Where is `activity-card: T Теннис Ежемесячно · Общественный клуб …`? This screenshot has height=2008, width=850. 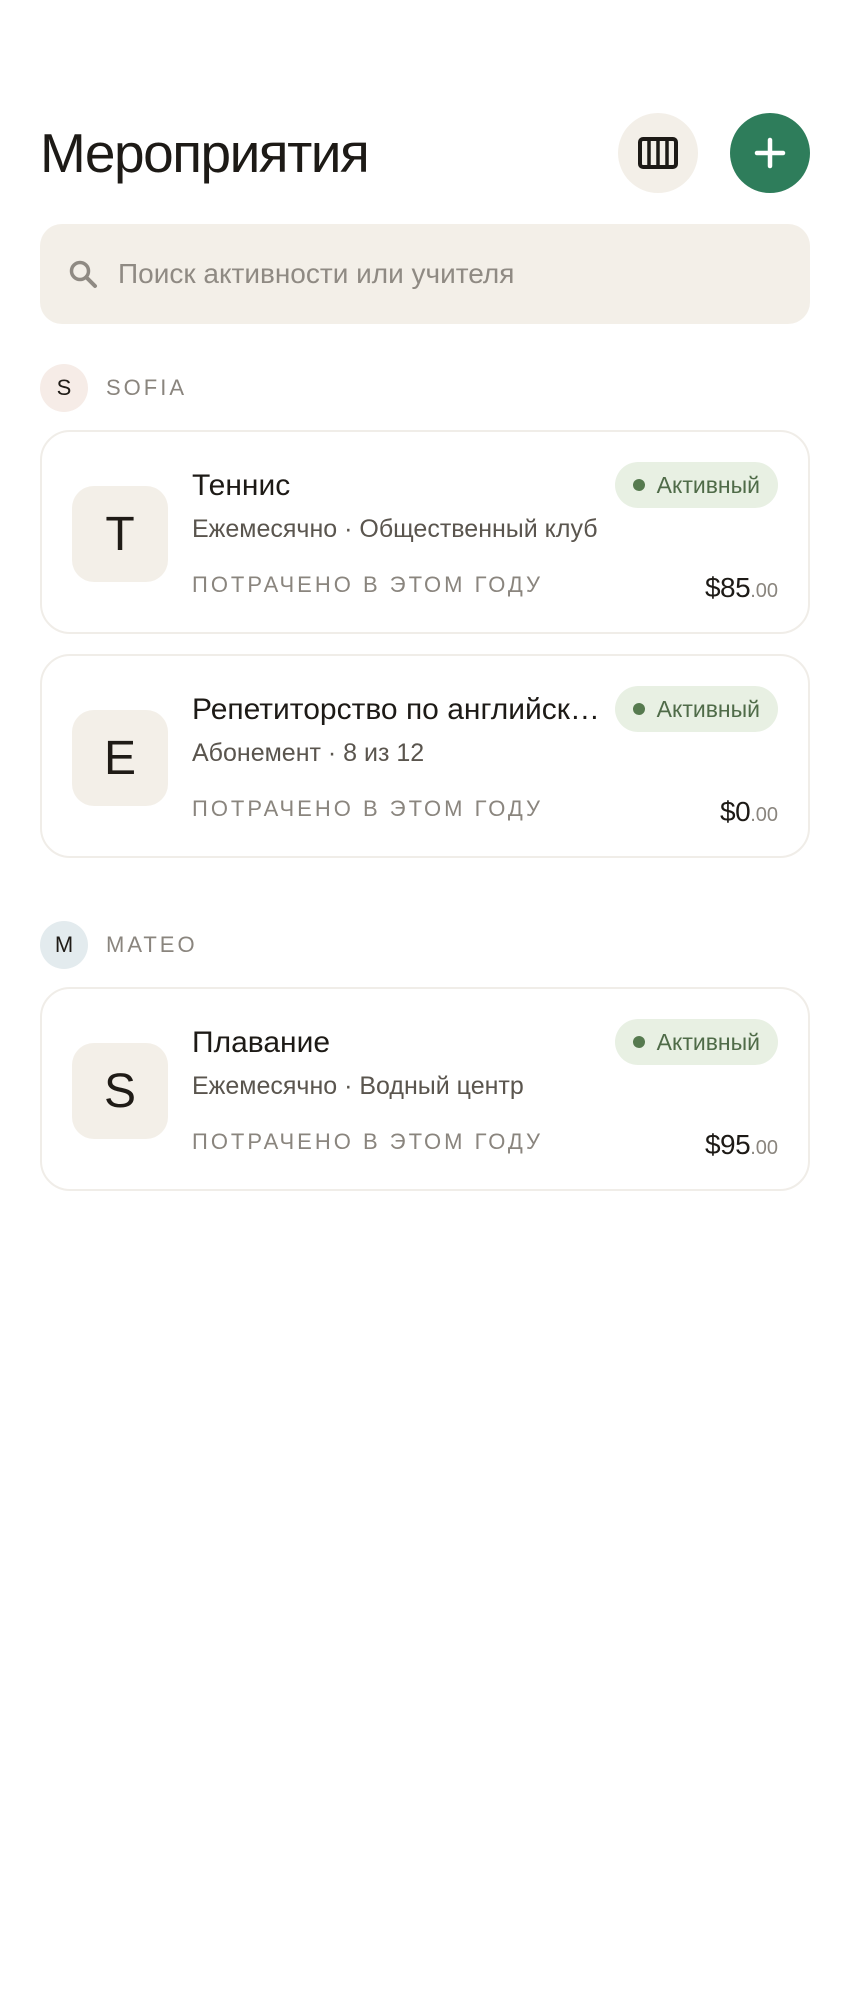
activity-card: T Теннис Ежемесячно · Общественный клуб … is located at coordinates (425, 532).